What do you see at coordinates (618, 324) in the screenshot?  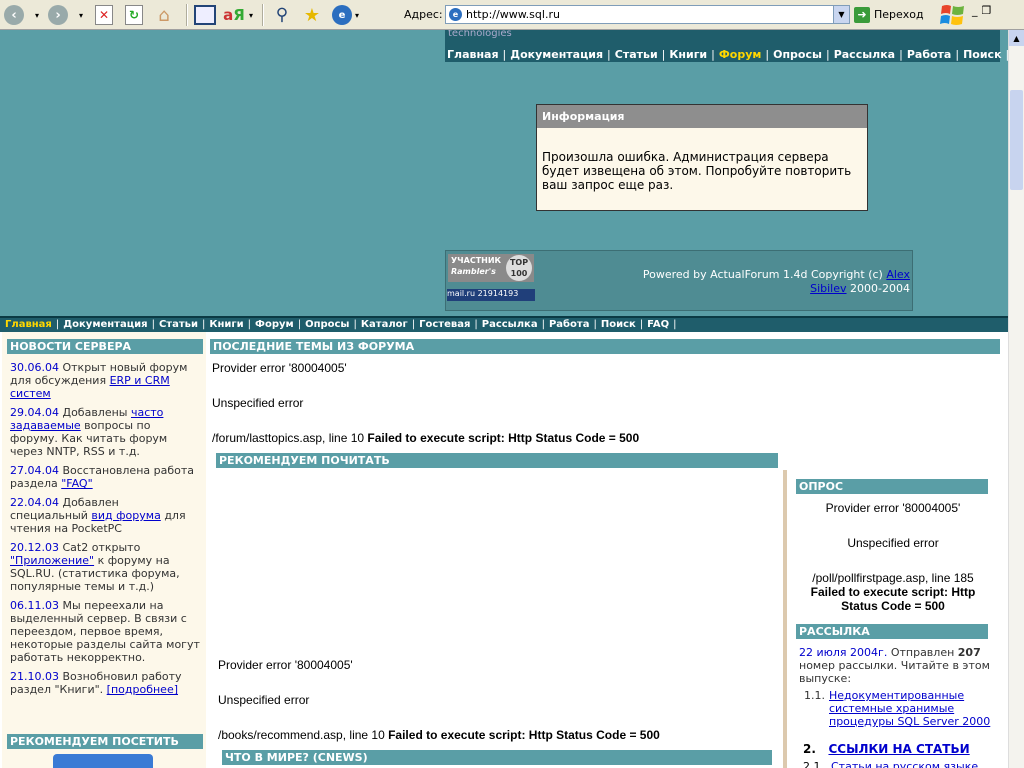 I see `main-nav-item: Поиск` at bounding box center [618, 324].